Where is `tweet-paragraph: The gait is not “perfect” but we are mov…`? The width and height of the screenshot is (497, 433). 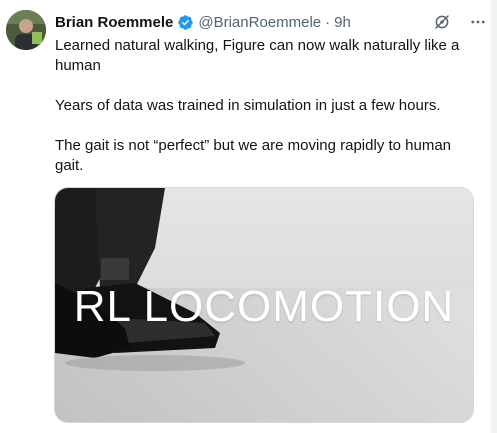 tweet-paragraph: The gait is not “perfect” but we are mov… is located at coordinates (253, 155).